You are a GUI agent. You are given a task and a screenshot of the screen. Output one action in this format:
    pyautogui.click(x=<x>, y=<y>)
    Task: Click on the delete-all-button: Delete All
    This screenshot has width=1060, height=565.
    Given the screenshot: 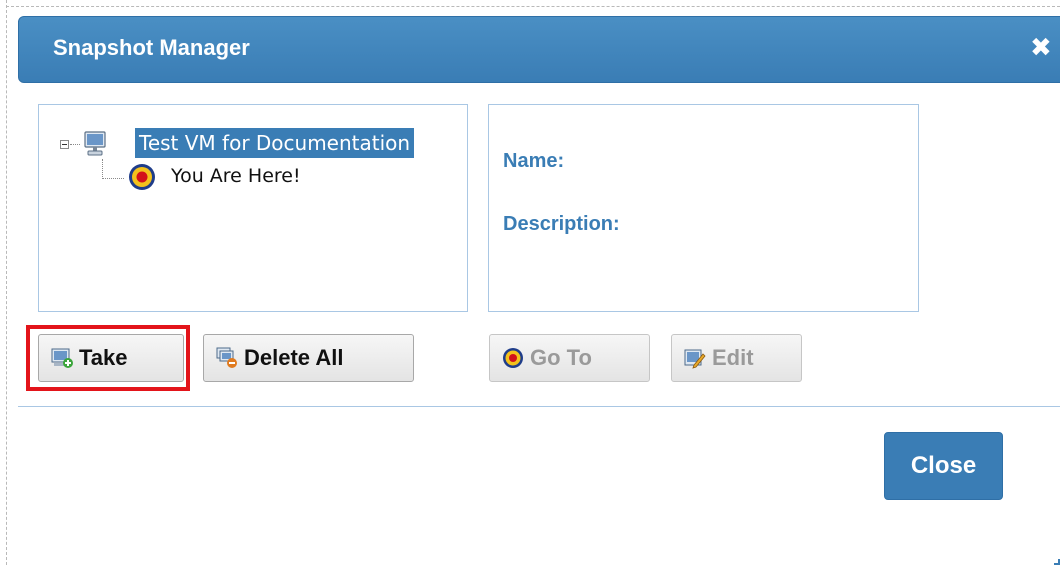 What is the action you would take?
    pyautogui.click(x=308, y=358)
    